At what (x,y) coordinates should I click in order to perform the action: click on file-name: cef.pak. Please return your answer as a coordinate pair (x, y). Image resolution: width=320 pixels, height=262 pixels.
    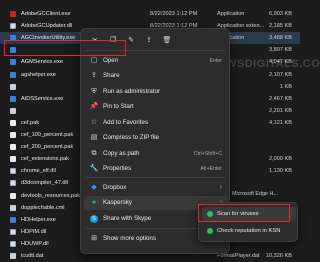
    Looking at the image, I should click on (30, 122).